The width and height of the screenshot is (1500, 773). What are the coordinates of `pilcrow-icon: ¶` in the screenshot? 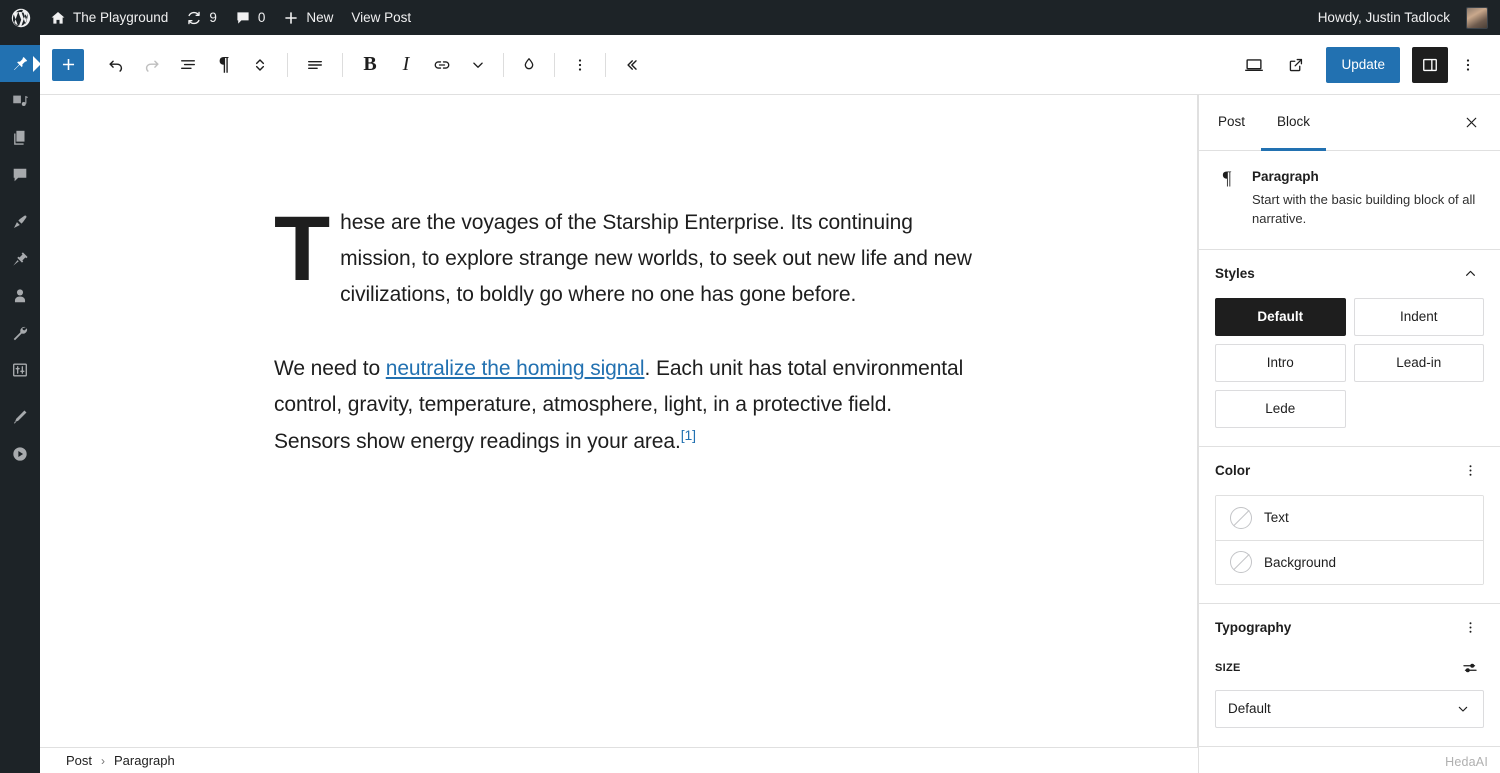 It's located at (224, 64).